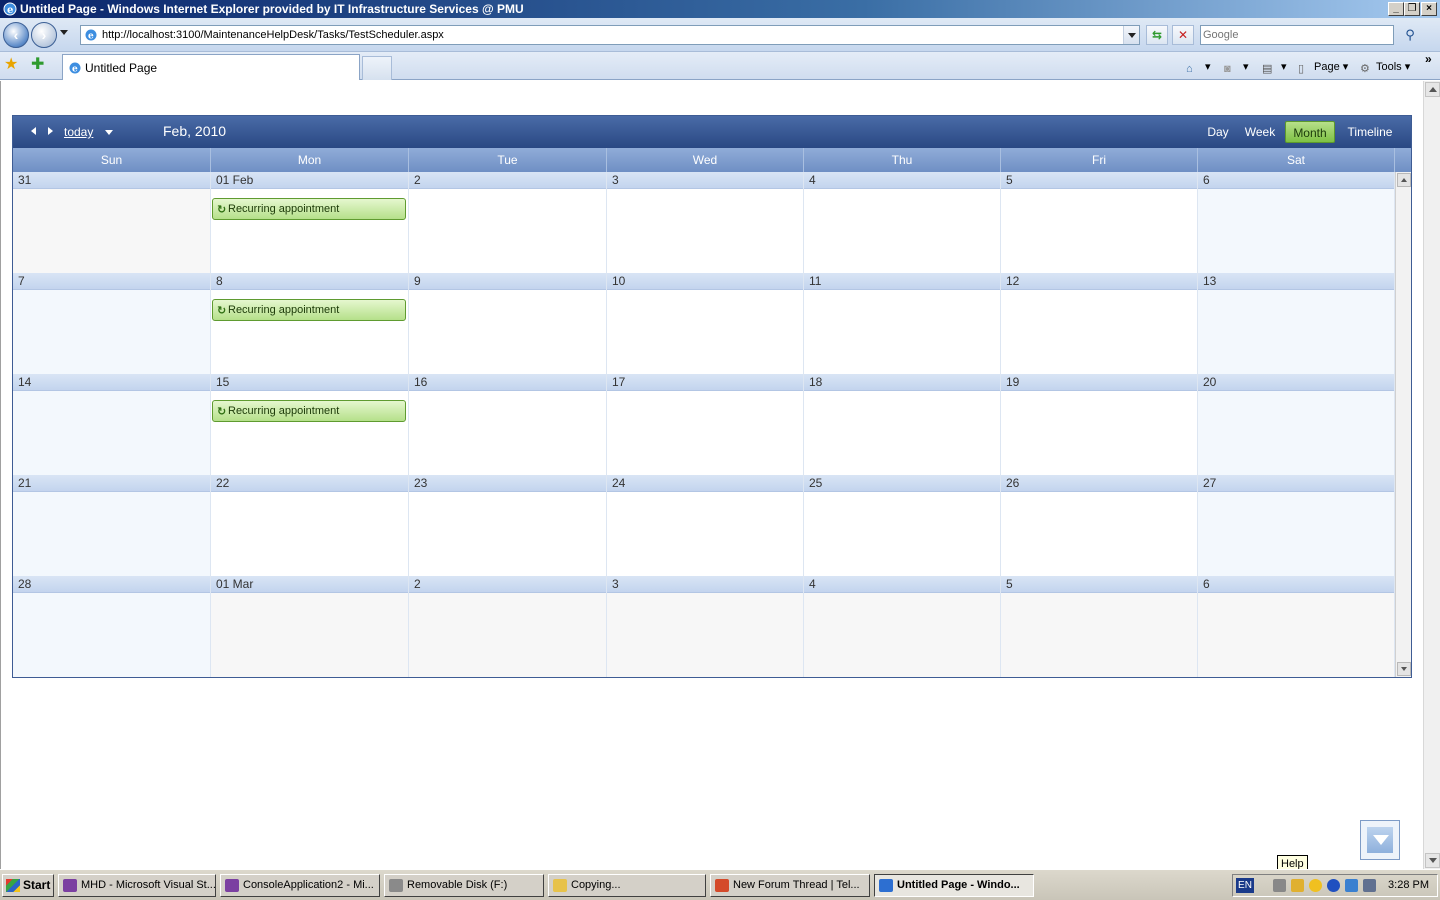 The width and height of the screenshot is (1440, 900). Describe the element at coordinates (1012, 382) in the screenshot. I see `day-number: 19` at that location.